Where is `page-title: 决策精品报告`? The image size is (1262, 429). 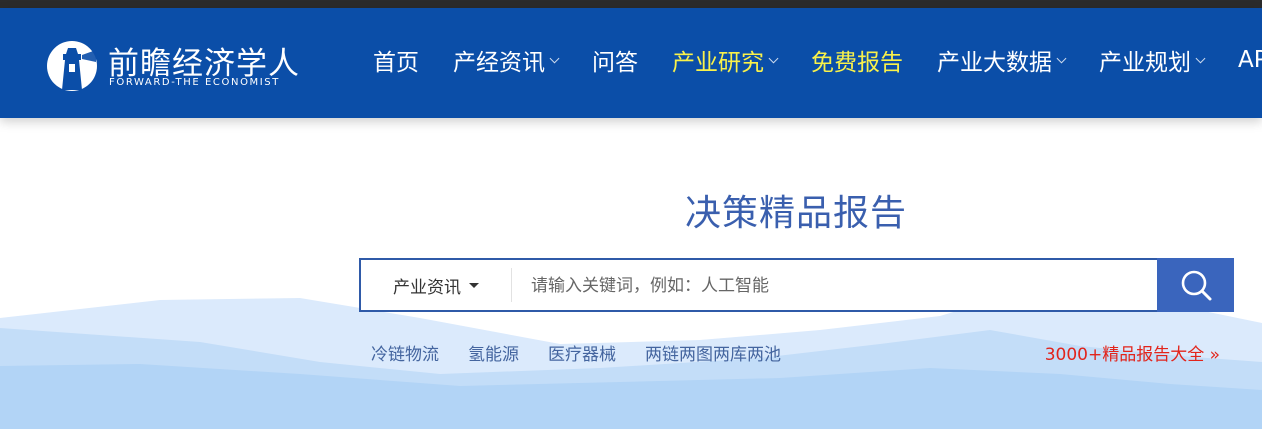 page-title: 决策精品报告 is located at coordinates (795, 213).